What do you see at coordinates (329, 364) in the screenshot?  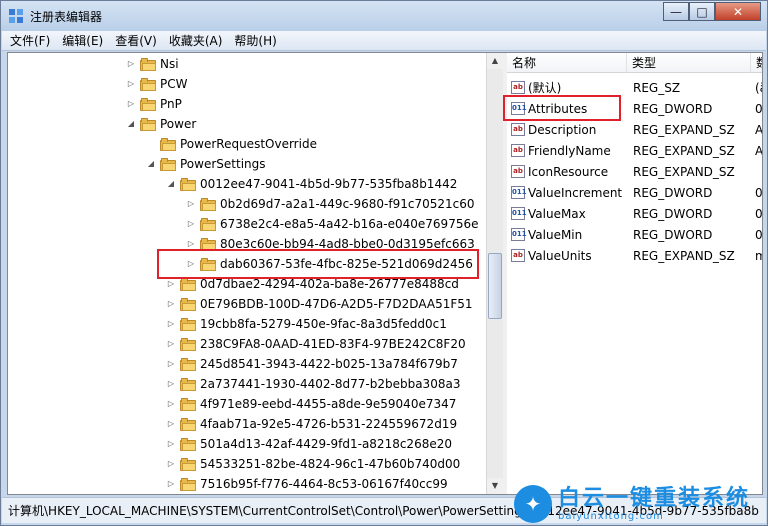 I see `tree-item-label: 245d8541-3943-4422-b025-13a784f679b7` at bounding box center [329, 364].